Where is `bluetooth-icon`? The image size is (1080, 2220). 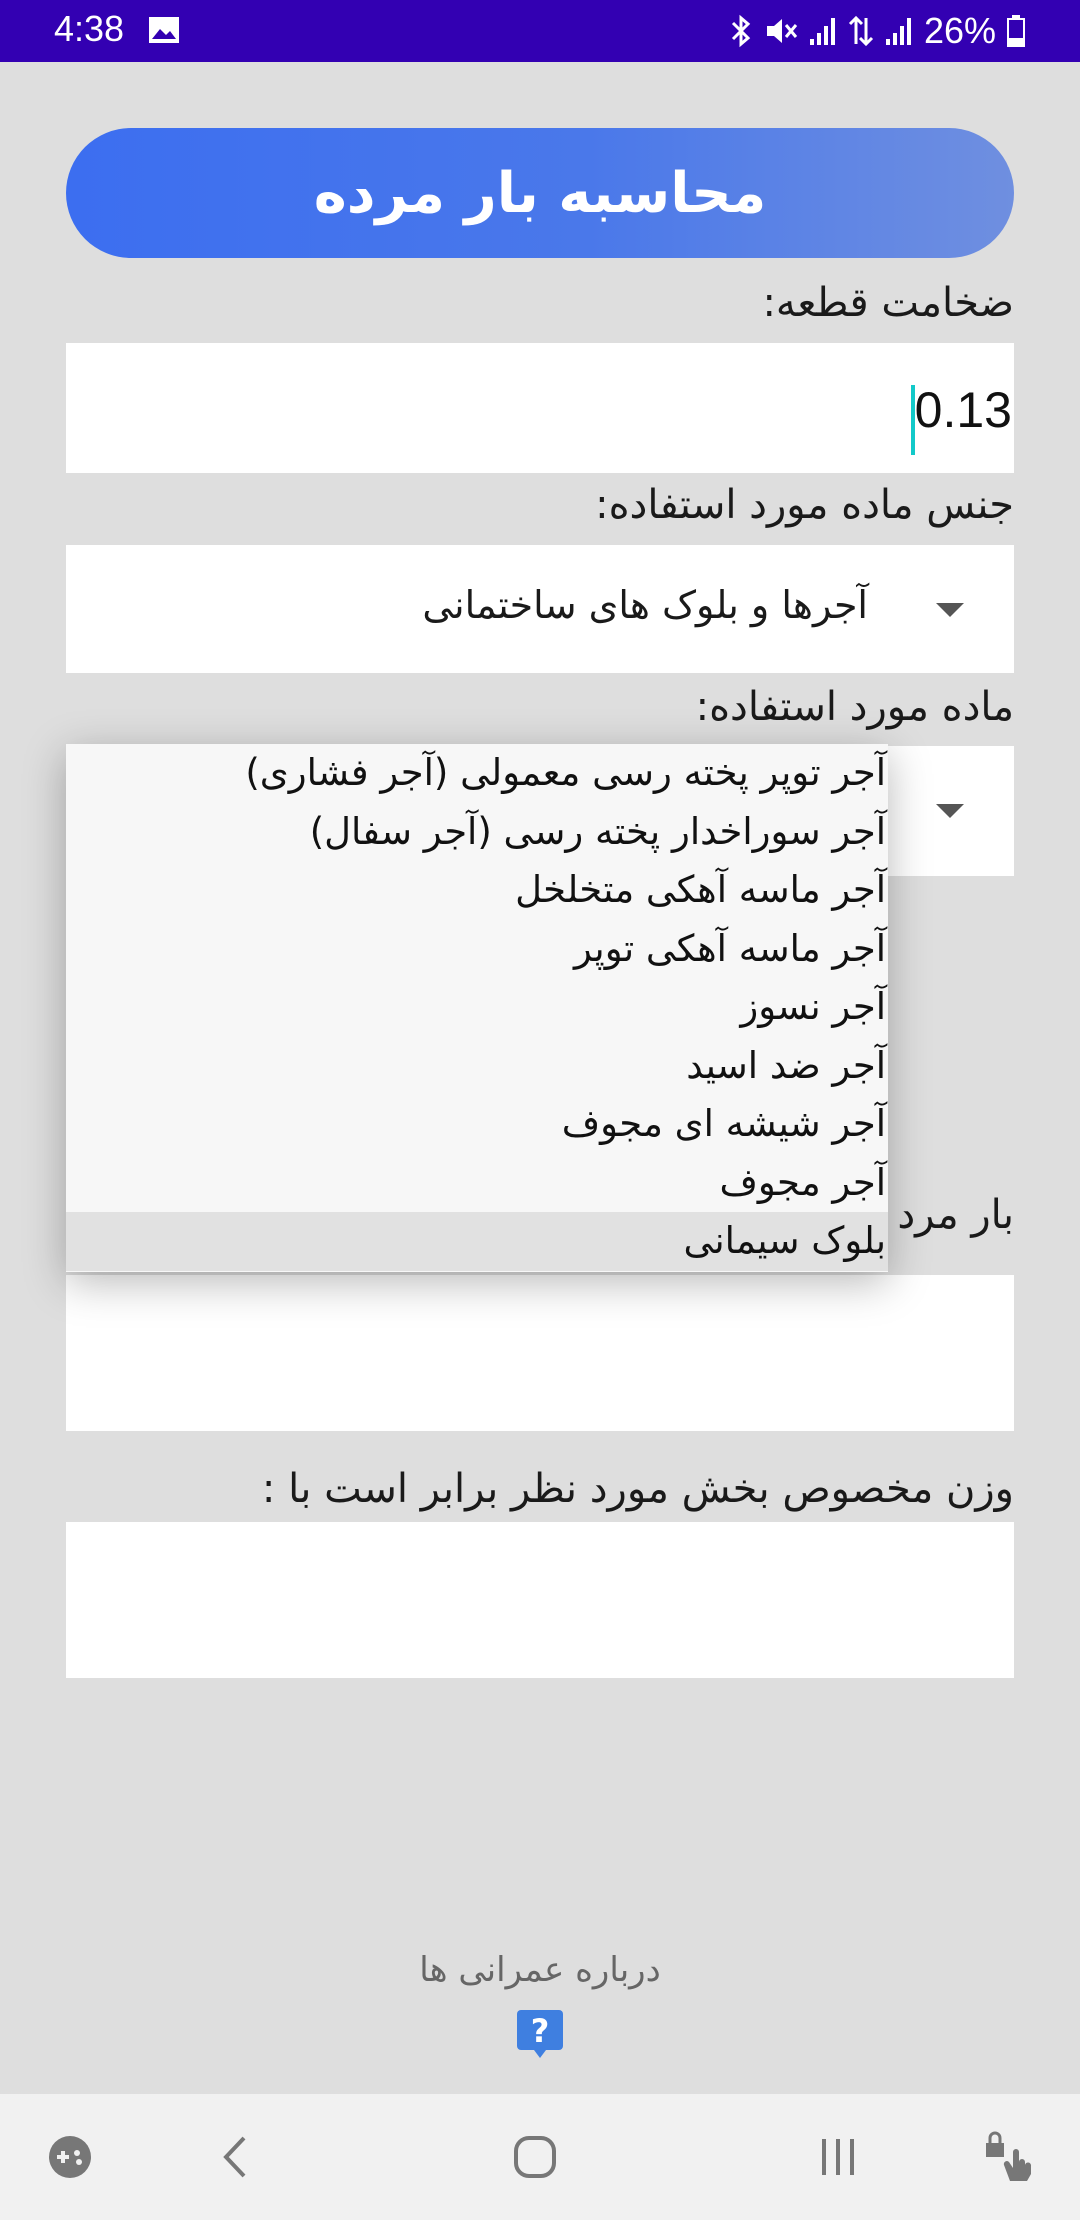 bluetooth-icon is located at coordinates (741, 31).